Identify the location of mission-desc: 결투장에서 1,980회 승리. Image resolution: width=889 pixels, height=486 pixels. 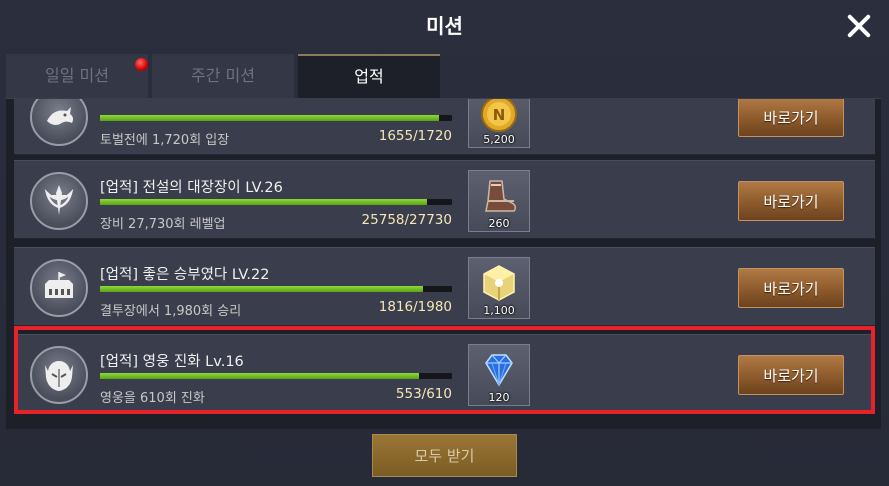
(171, 311).